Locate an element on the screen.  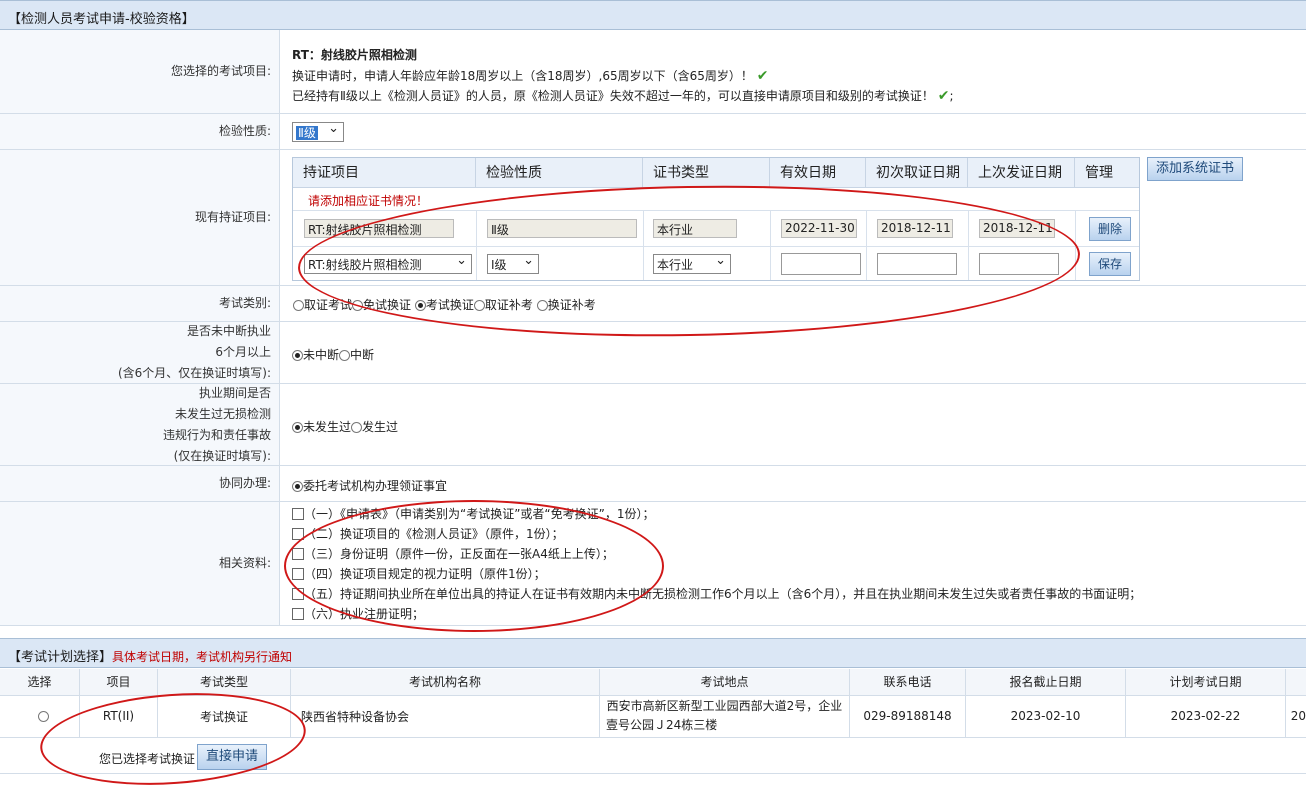
add-system-cert-button: 添加系统证书 is located at coordinates (1195, 169).